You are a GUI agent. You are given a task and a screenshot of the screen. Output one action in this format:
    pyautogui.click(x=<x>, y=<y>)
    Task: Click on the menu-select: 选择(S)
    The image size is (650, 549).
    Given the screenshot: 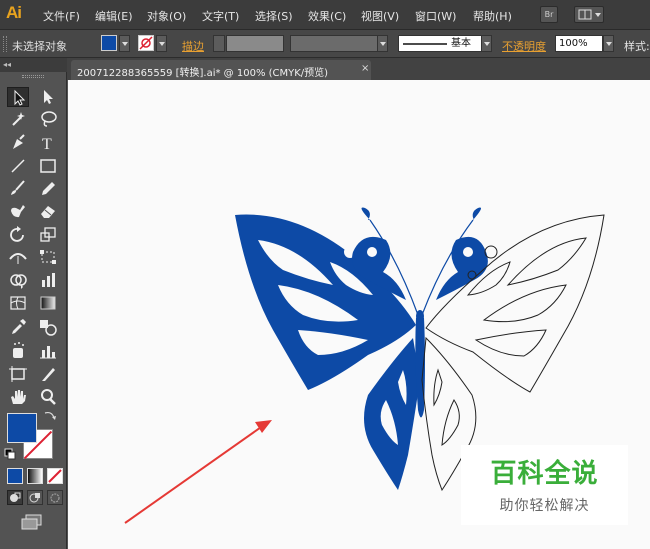 What is the action you would take?
    pyautogui.click(x=274, y=16)
    